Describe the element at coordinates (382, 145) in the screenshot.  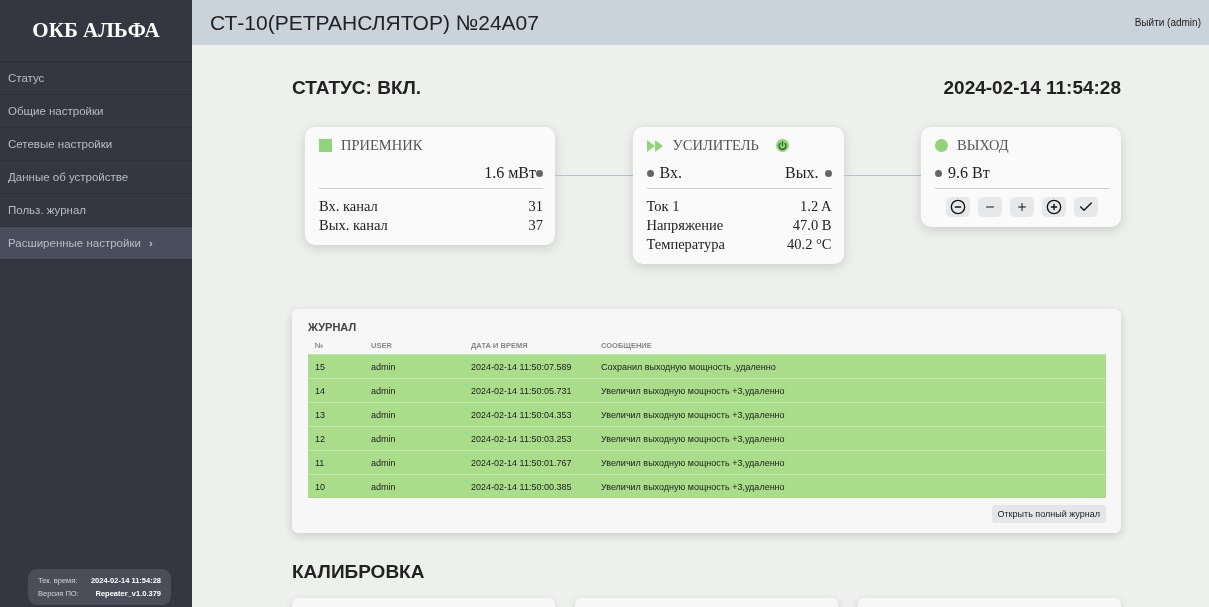
I see `card-title: ПРИЕМНИК` at that location.